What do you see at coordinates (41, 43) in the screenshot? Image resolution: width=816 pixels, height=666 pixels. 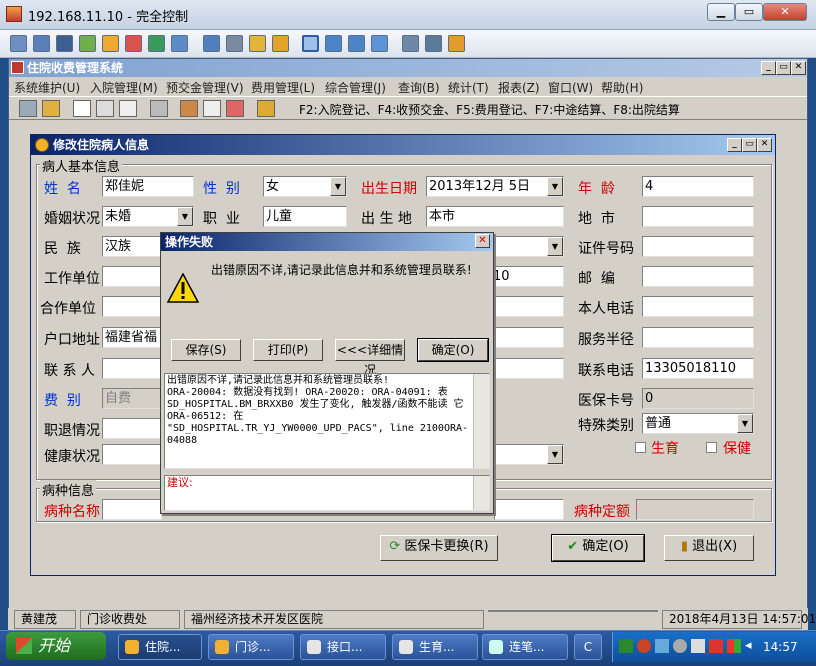 I see `monitor-icon` at bounding box center [41, 43].